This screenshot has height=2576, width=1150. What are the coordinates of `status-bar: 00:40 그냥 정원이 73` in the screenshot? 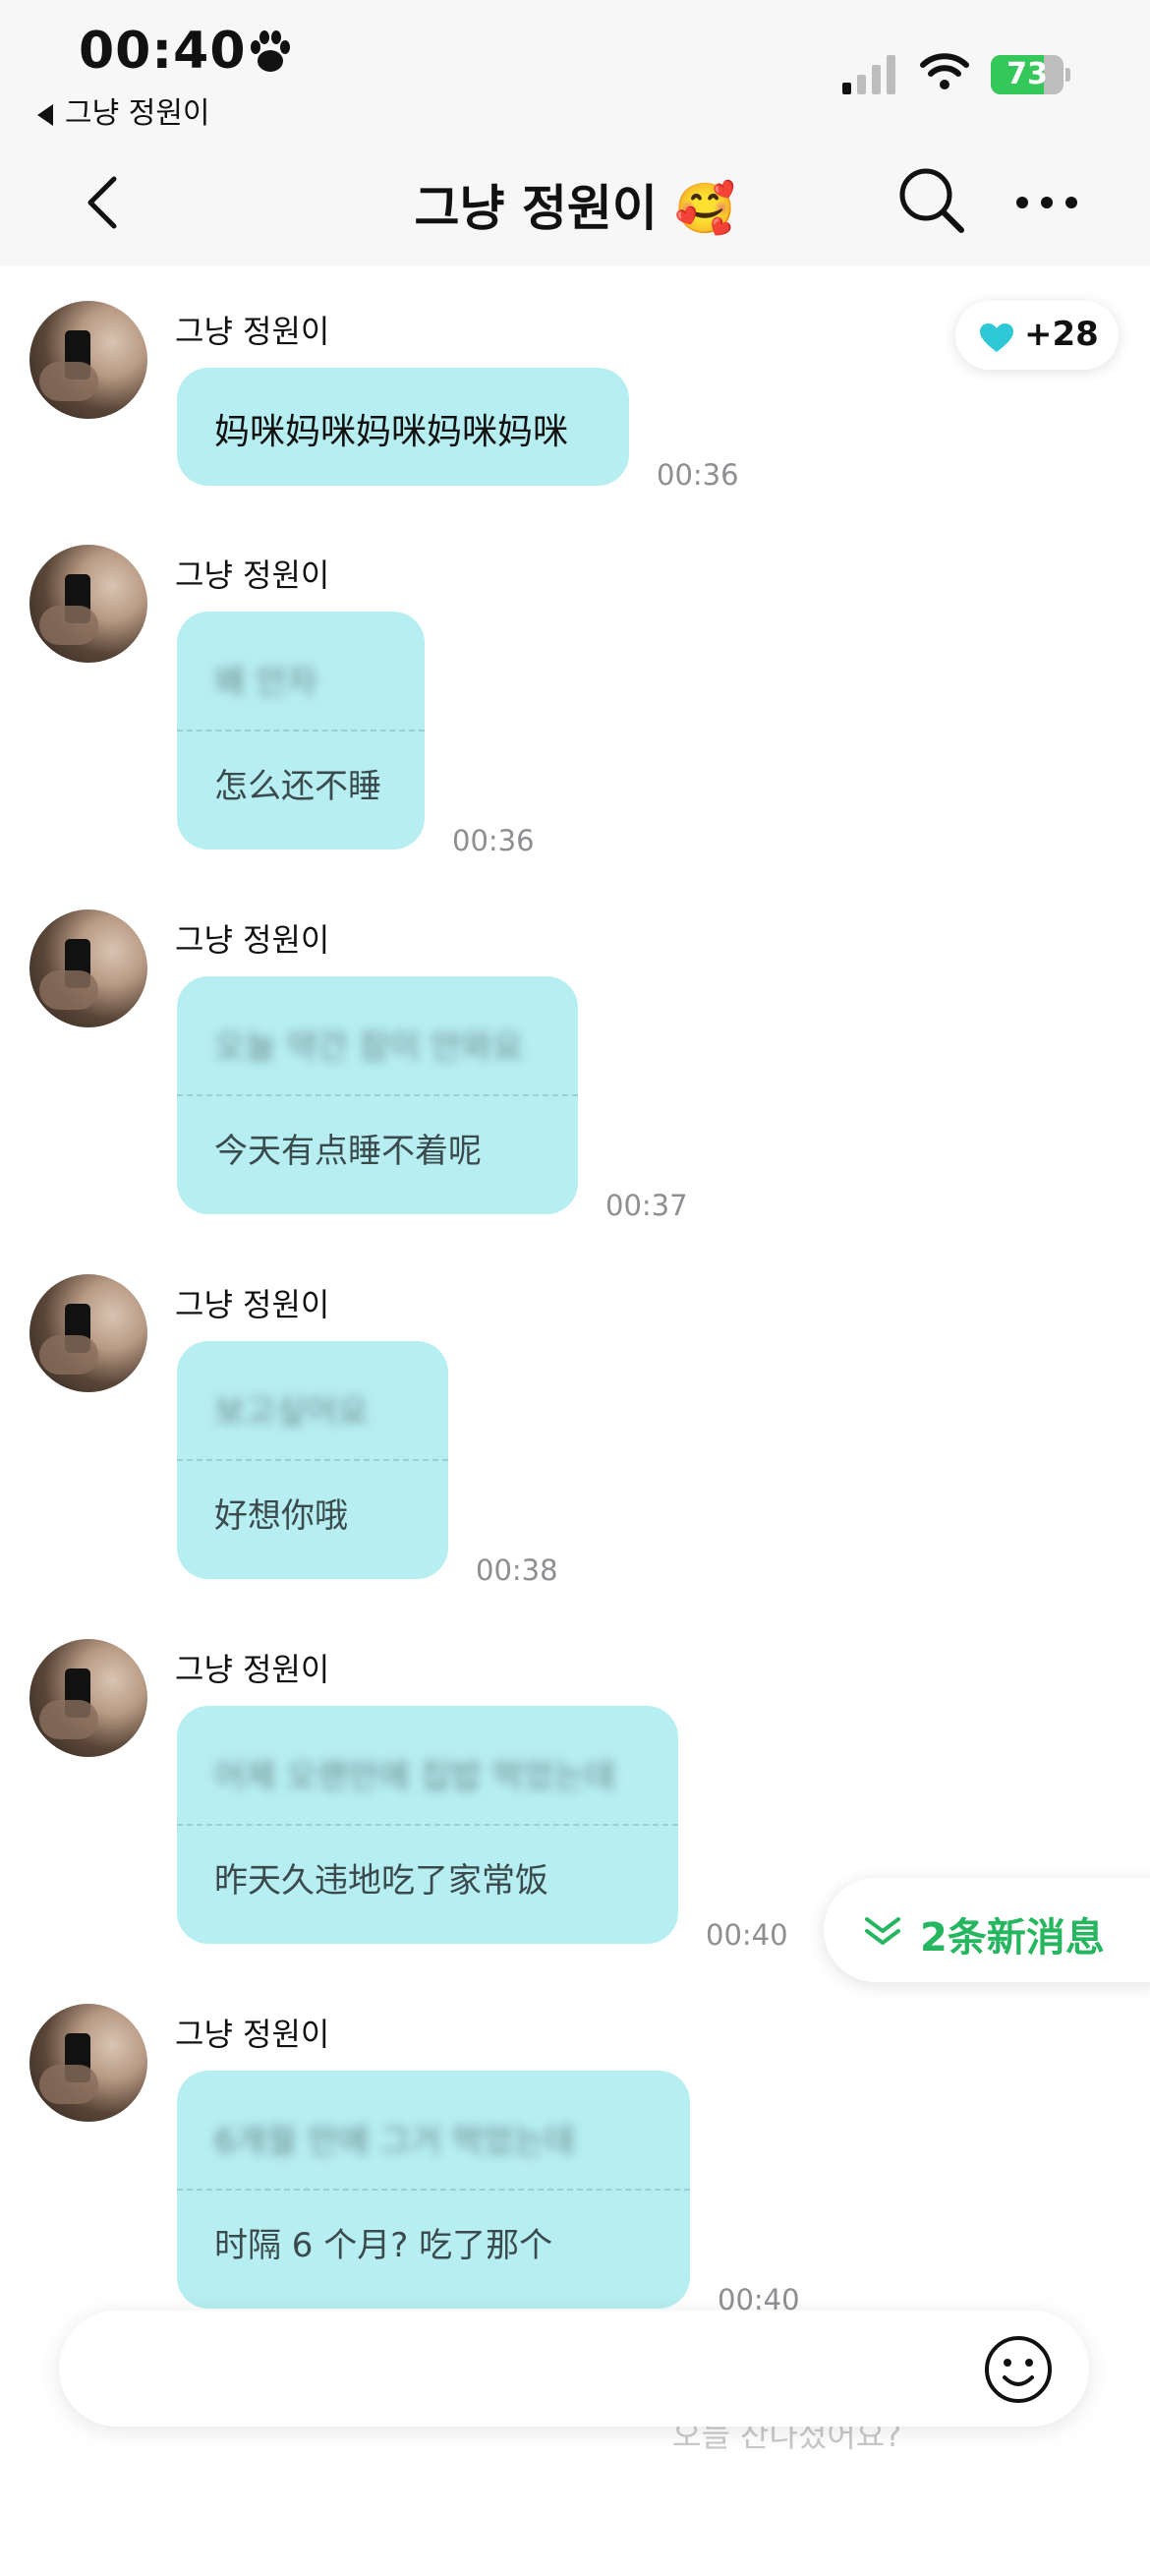 It's located at (575, 69).